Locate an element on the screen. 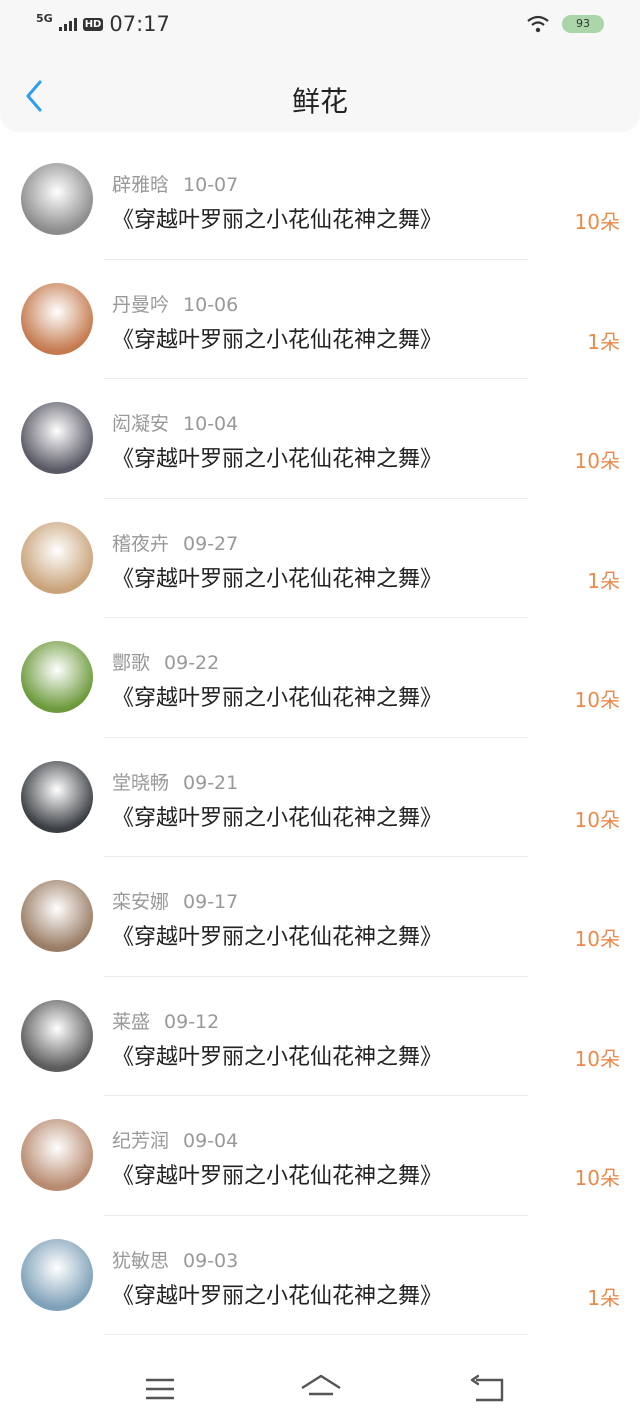  list-item: 纪芳润 09-04 《穿越叶罗丽之小花仙花神之舞》 10朵 is located at coordinates (320, 1156).